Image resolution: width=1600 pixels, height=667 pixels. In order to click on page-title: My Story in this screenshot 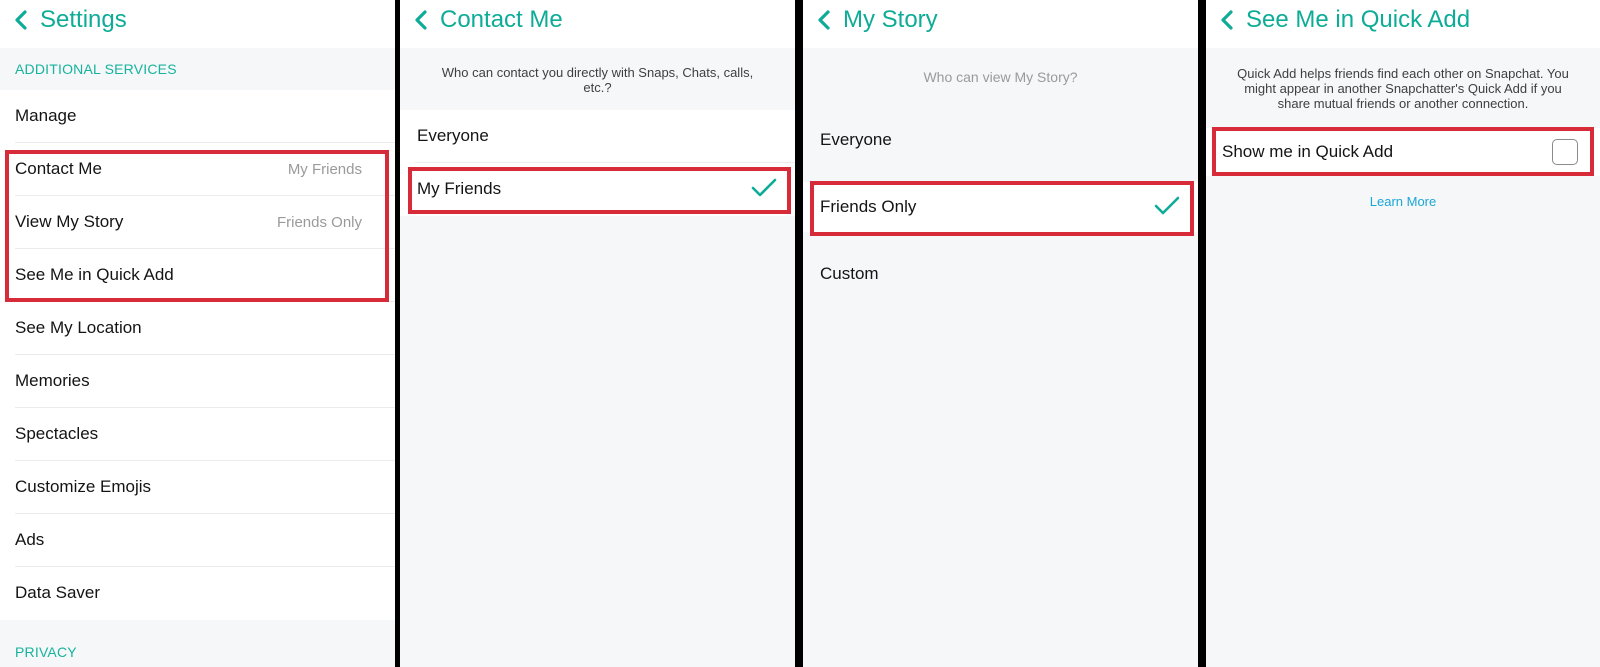, I will do `click(890, 19)`.